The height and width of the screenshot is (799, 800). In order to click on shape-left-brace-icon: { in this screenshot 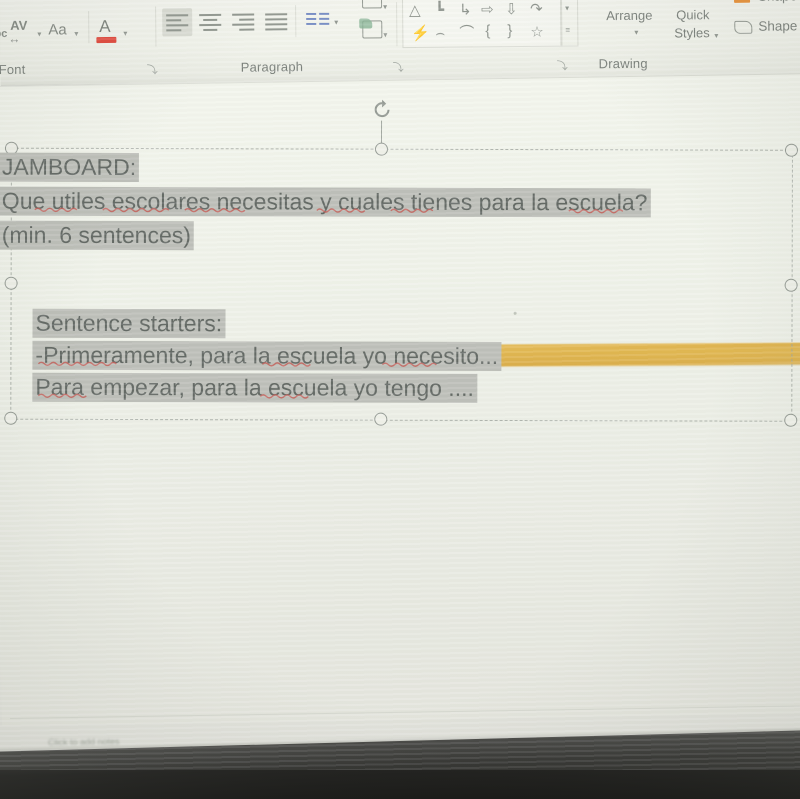, I will do `click(487, 30)`.